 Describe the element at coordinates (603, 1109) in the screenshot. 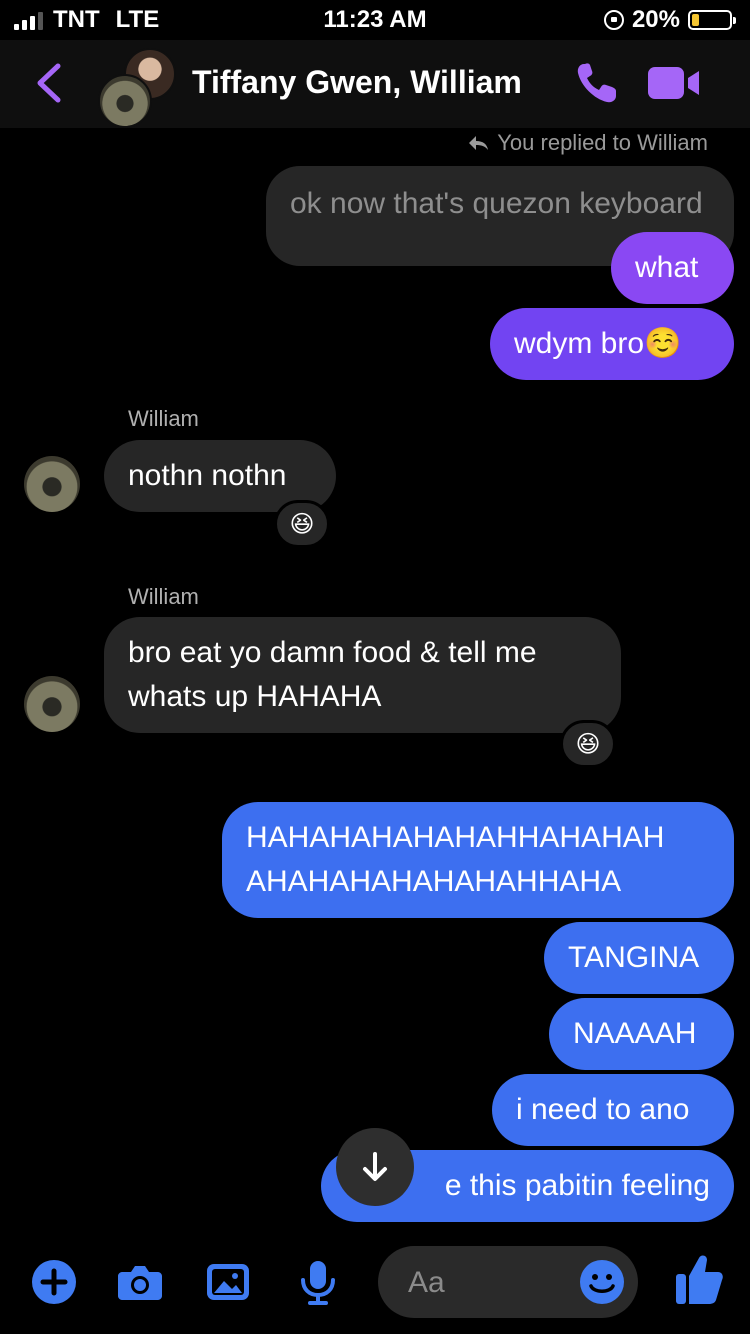

I see `message-text: i need to ano` at that location.